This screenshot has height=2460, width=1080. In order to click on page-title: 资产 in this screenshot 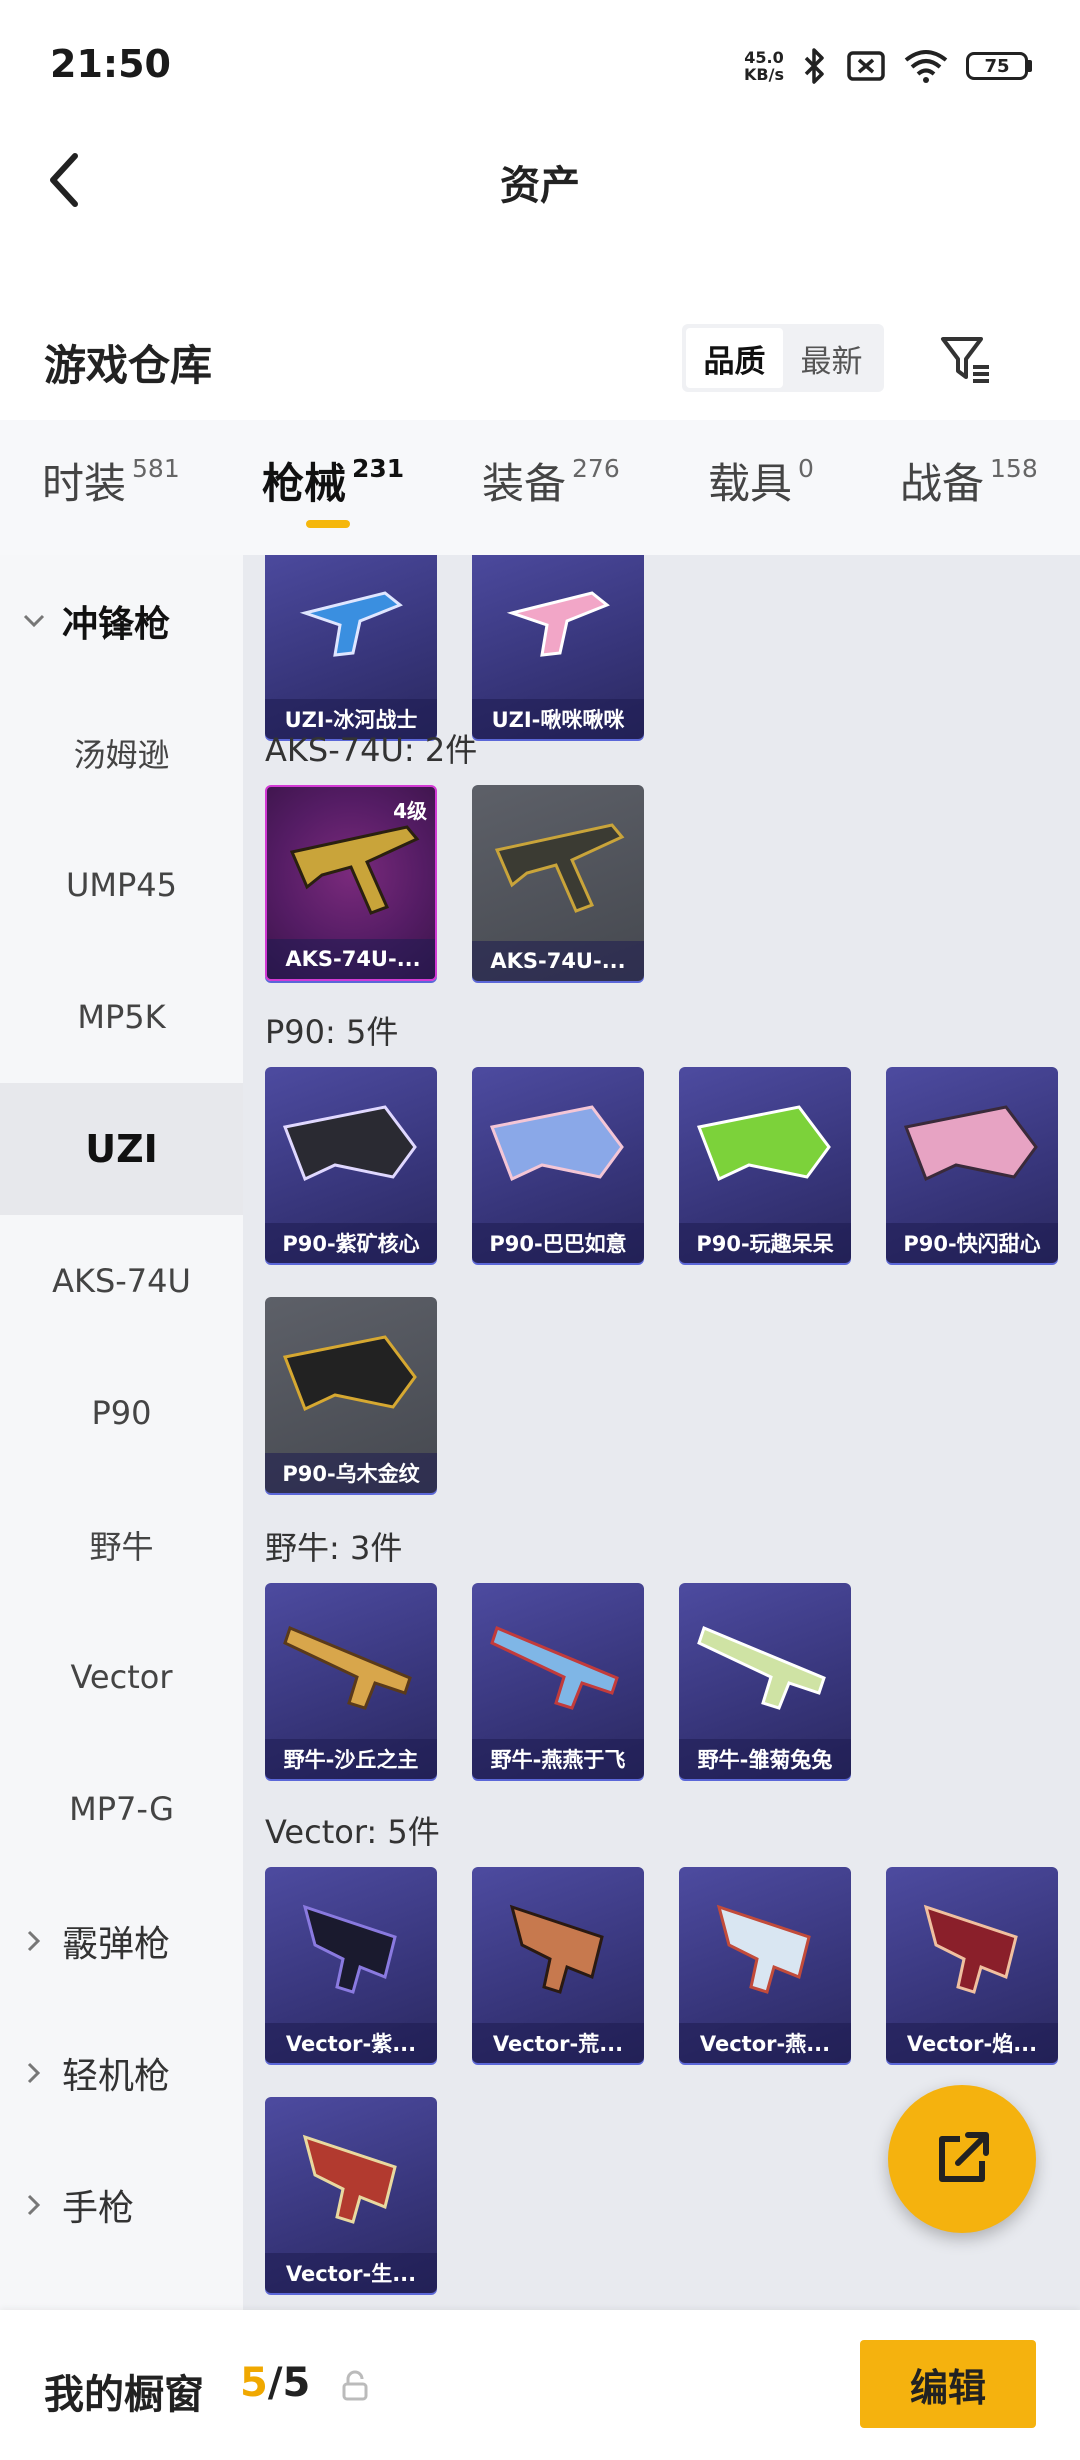, I will do `click(540, 186)`.